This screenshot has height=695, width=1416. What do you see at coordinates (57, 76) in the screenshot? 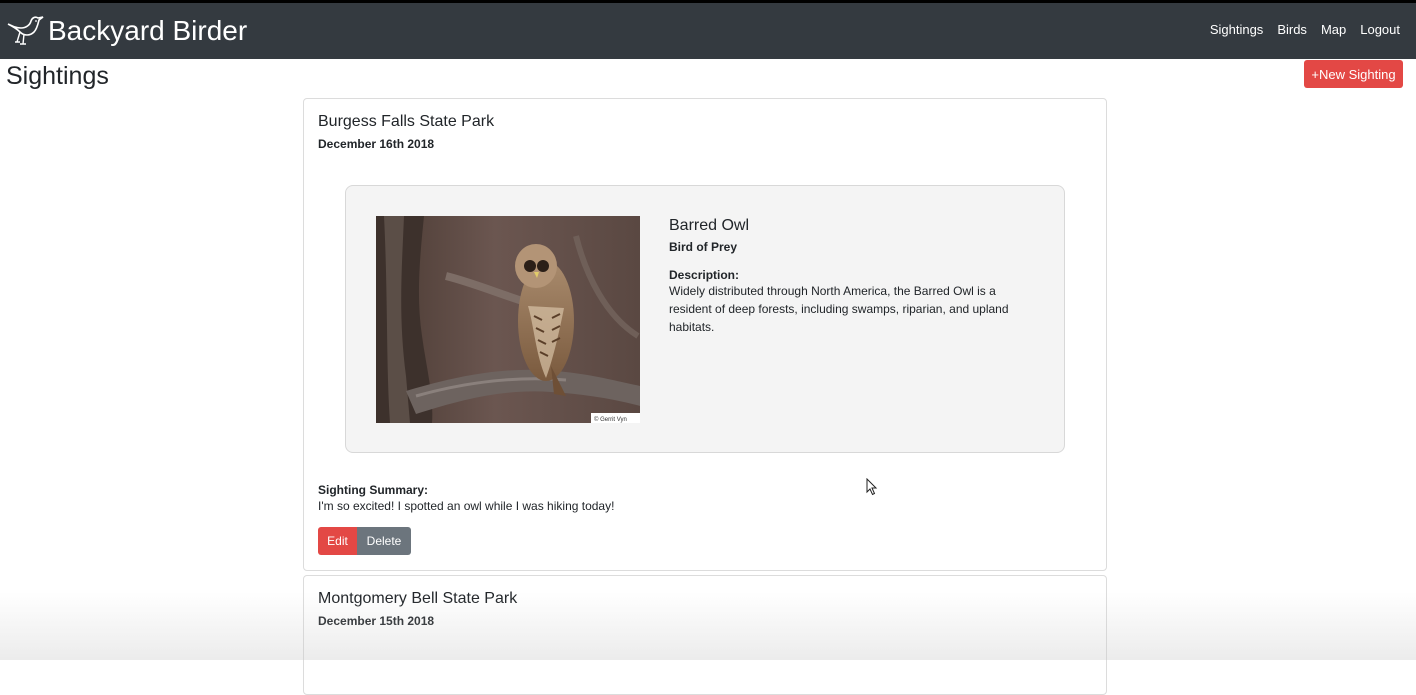
I see `page-title: Sightings` at bounding box center [57, 76].